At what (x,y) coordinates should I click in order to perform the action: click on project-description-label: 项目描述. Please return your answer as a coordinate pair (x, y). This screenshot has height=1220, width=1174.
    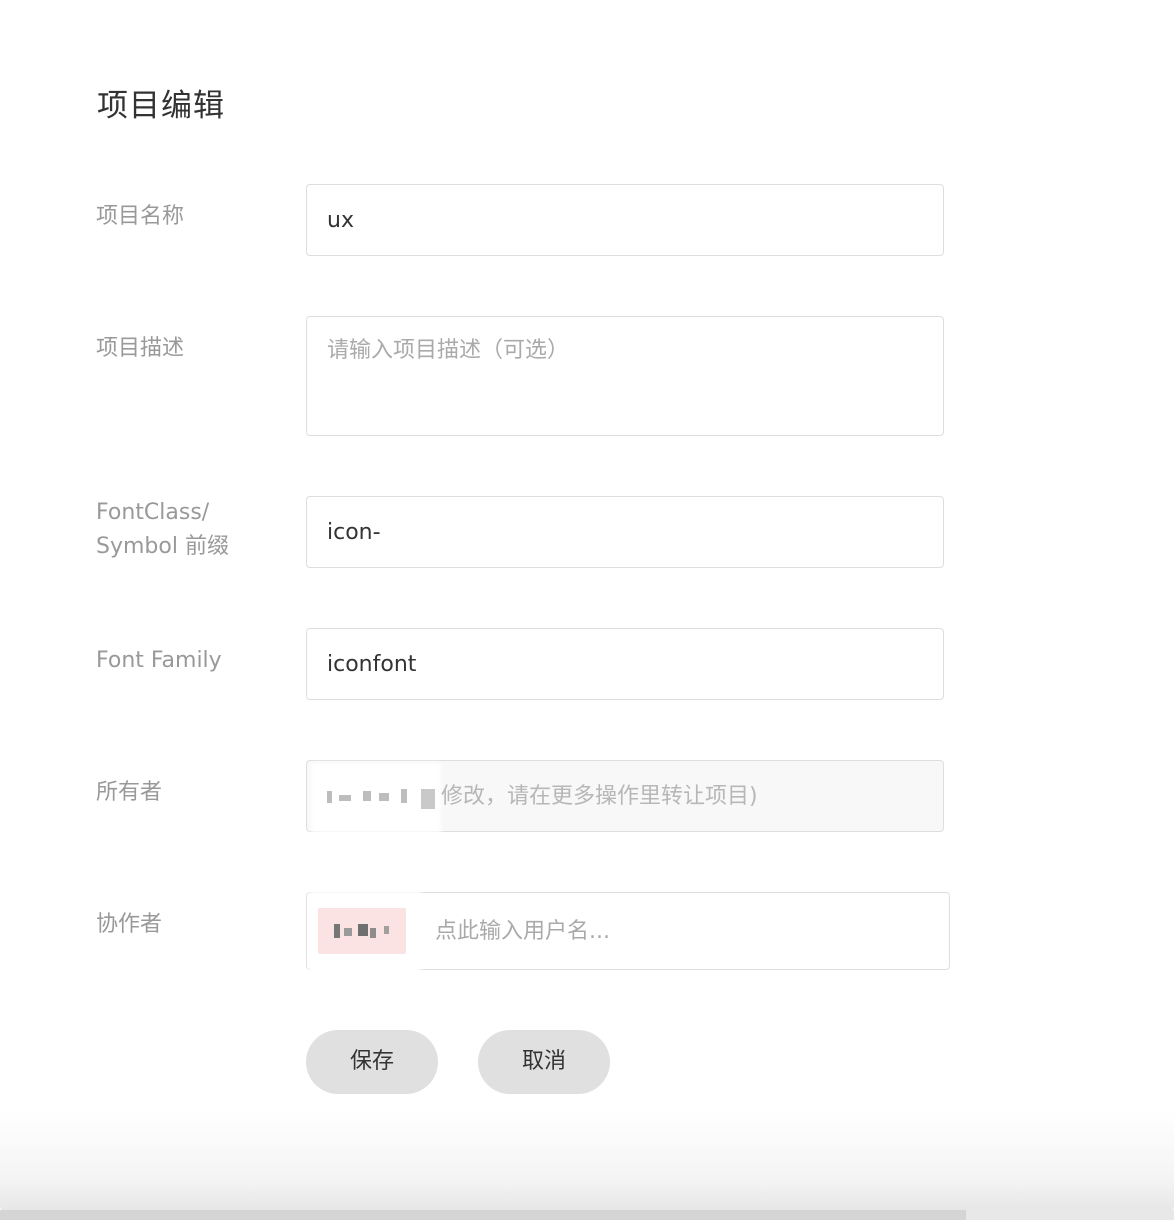
    Looking at the image, I should click on (140, 348).